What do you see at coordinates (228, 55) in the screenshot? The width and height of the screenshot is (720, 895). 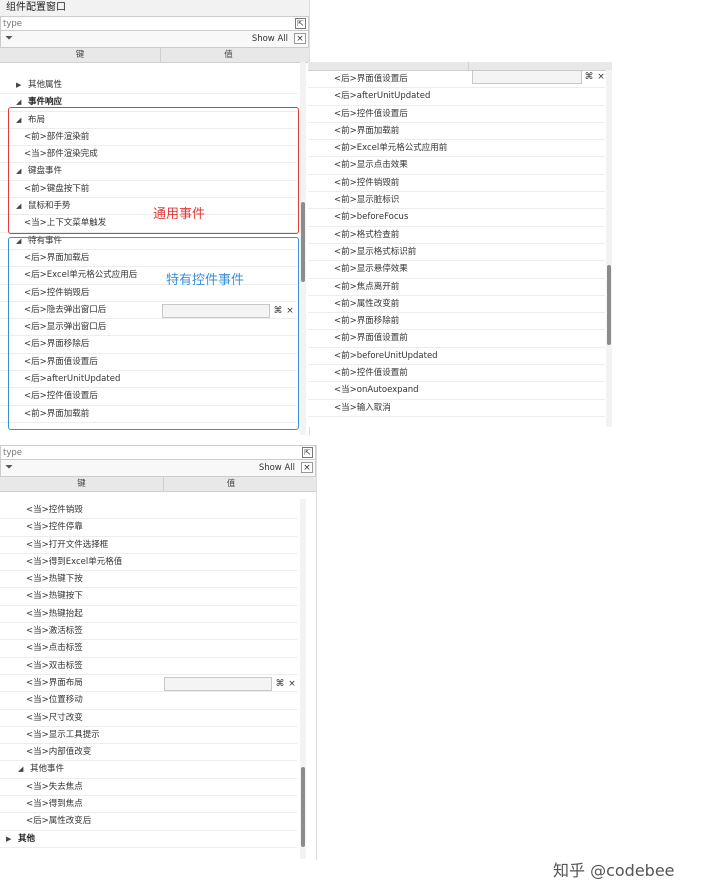 I see `value-column-header: 值` at bounding box center [228, 55].